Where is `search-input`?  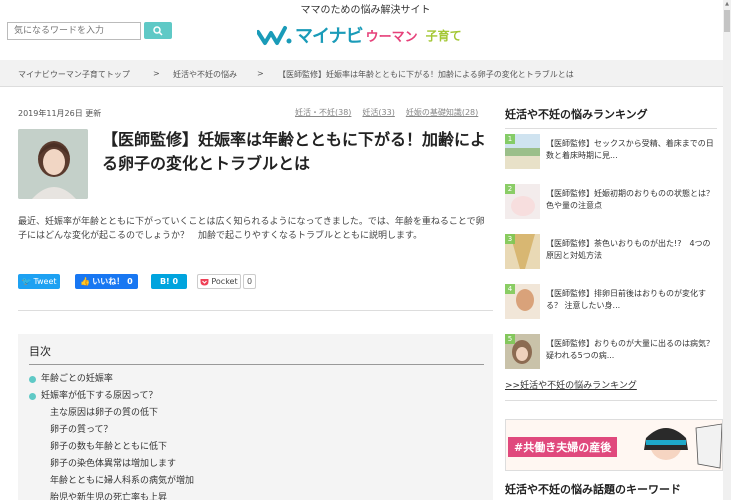
search-input is located at coordinates (74, 31).